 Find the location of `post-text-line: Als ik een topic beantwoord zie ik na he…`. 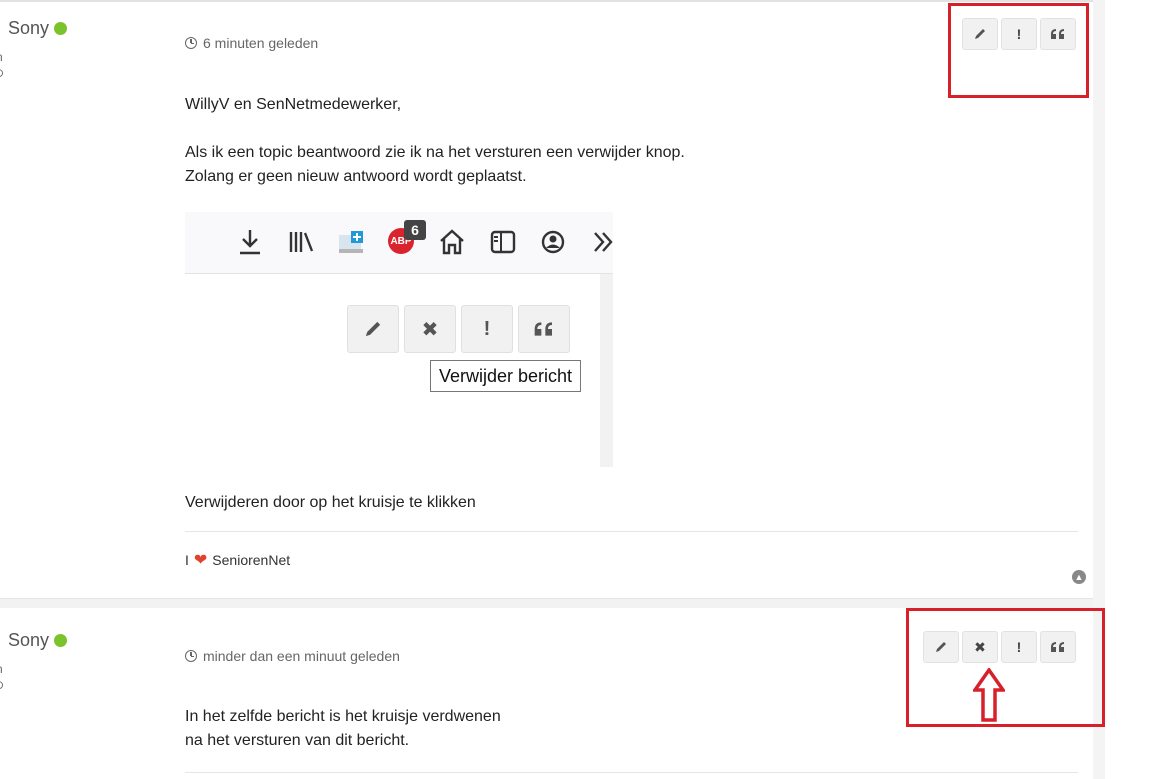

post-text-line: Als ik een topic beantwoord zie ik na he… is located at coordinates (435, 152).